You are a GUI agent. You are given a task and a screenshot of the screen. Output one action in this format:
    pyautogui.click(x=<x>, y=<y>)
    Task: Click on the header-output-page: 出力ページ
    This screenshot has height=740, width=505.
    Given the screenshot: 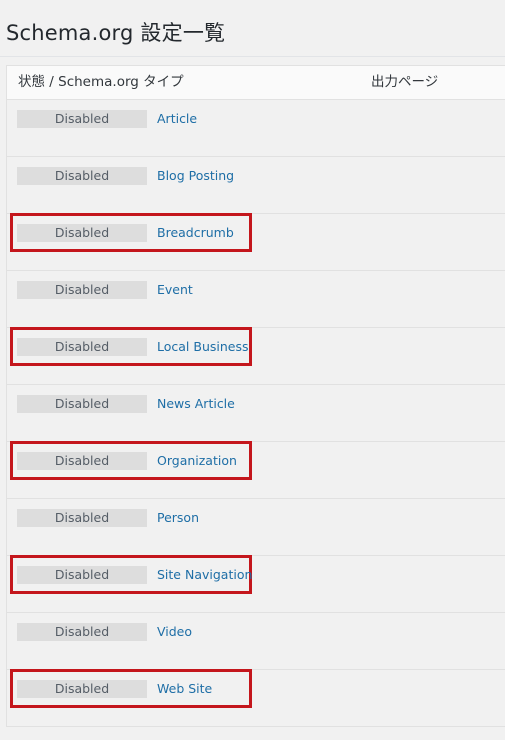 What is the action you would take?
    pyautogui.click(x=405, y=82)
    